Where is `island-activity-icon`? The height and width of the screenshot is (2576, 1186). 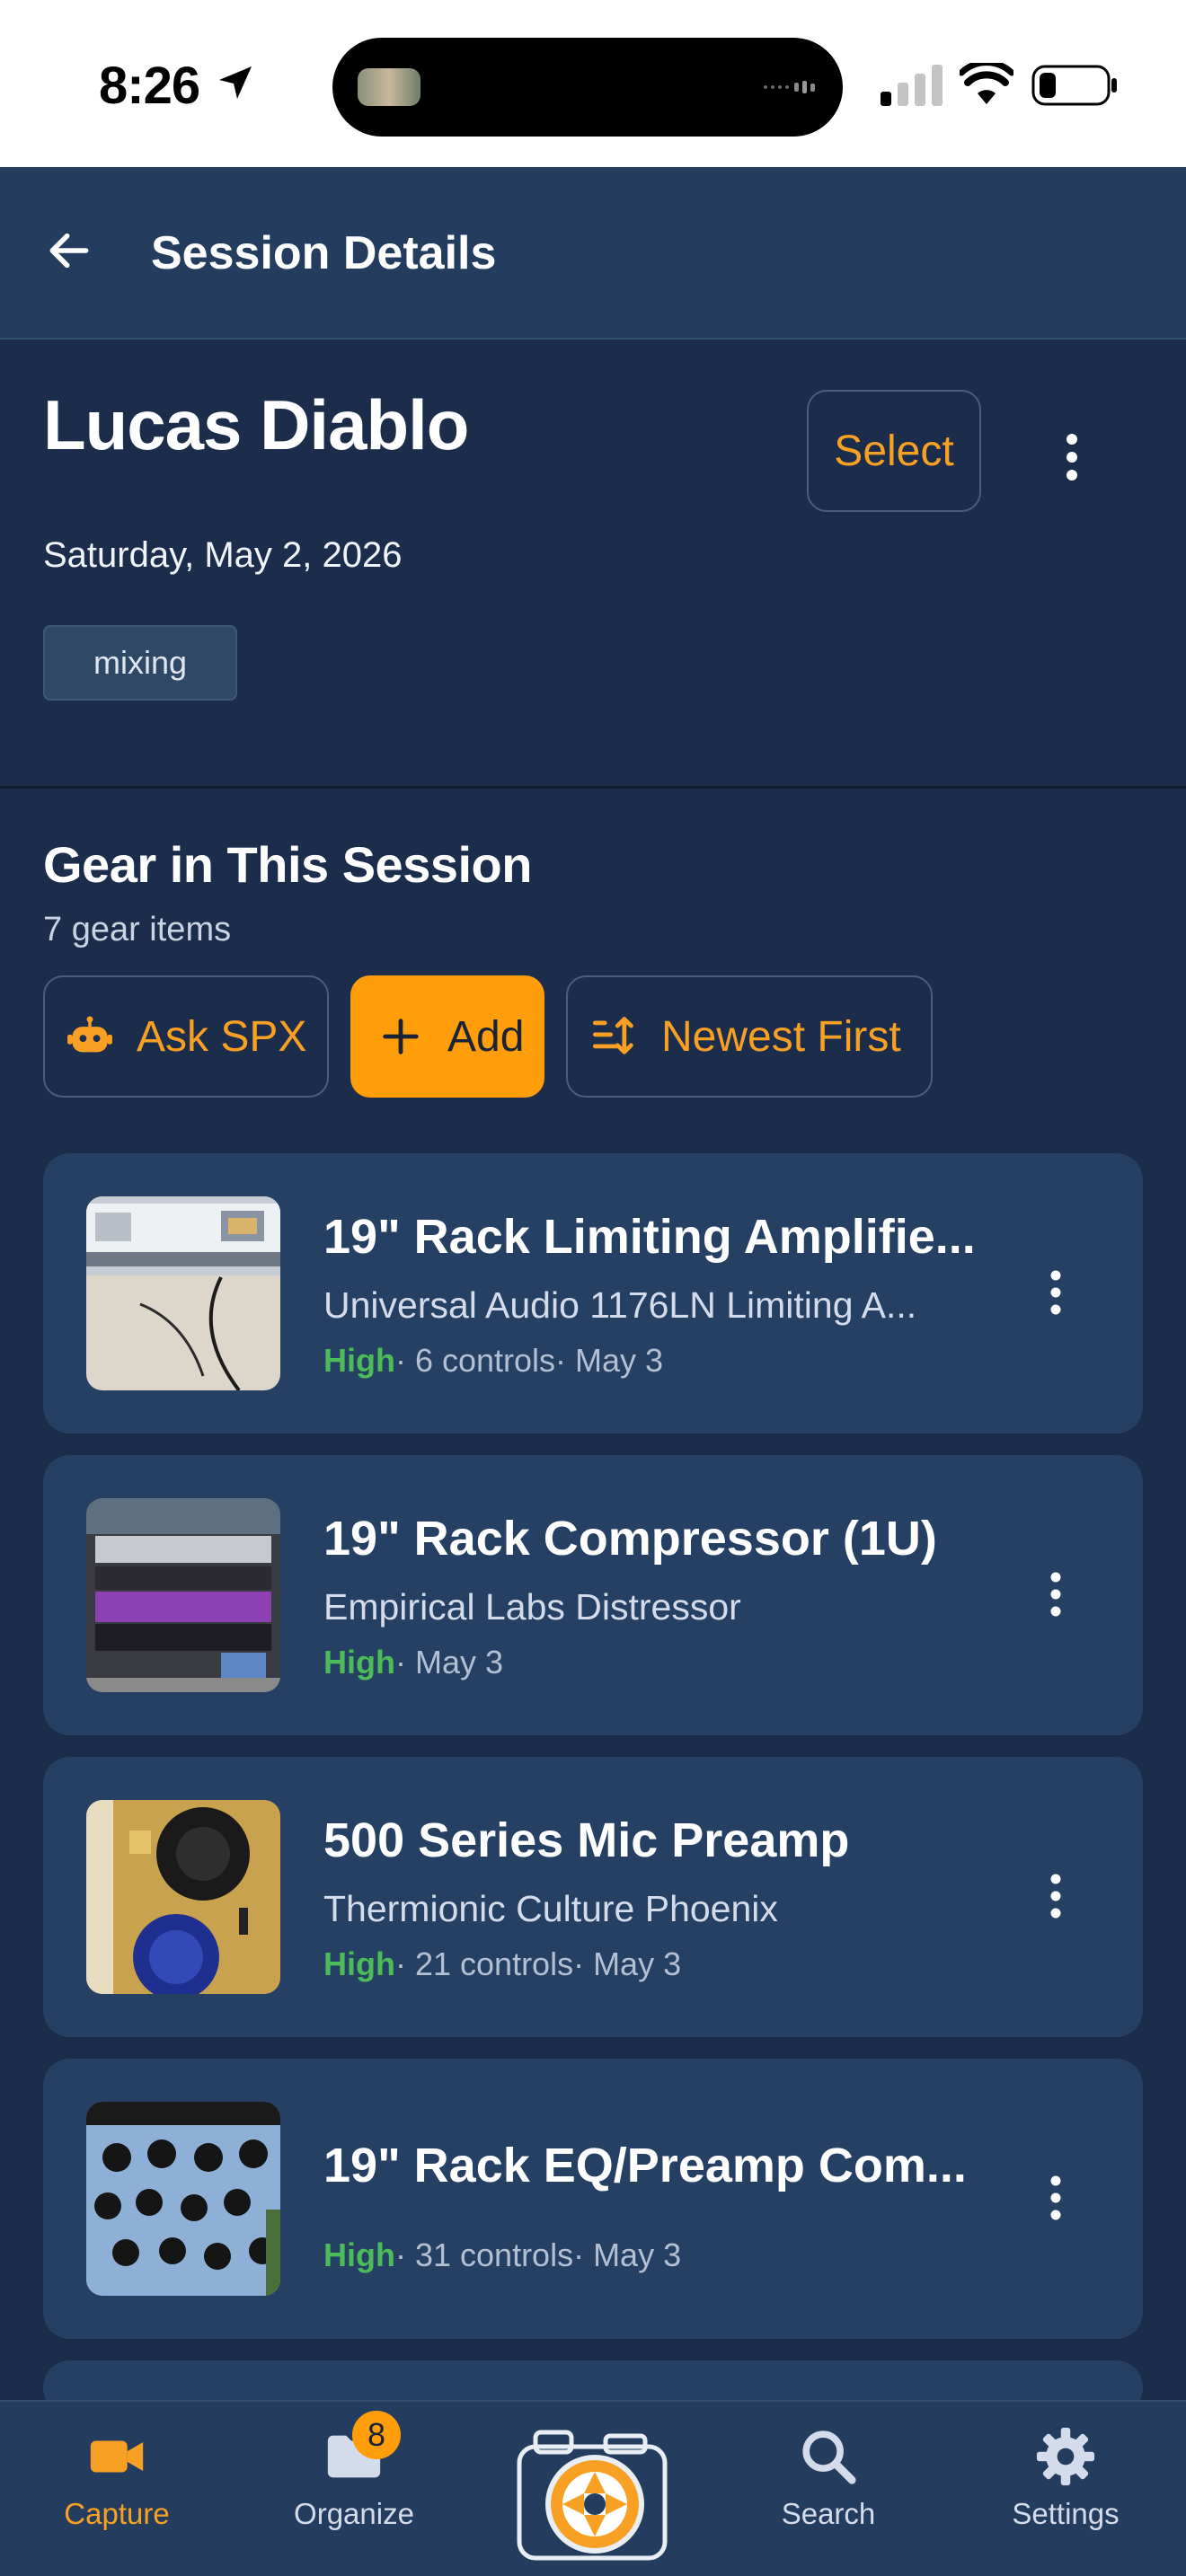
island-activity-icon is located at coordinates (789, 87).